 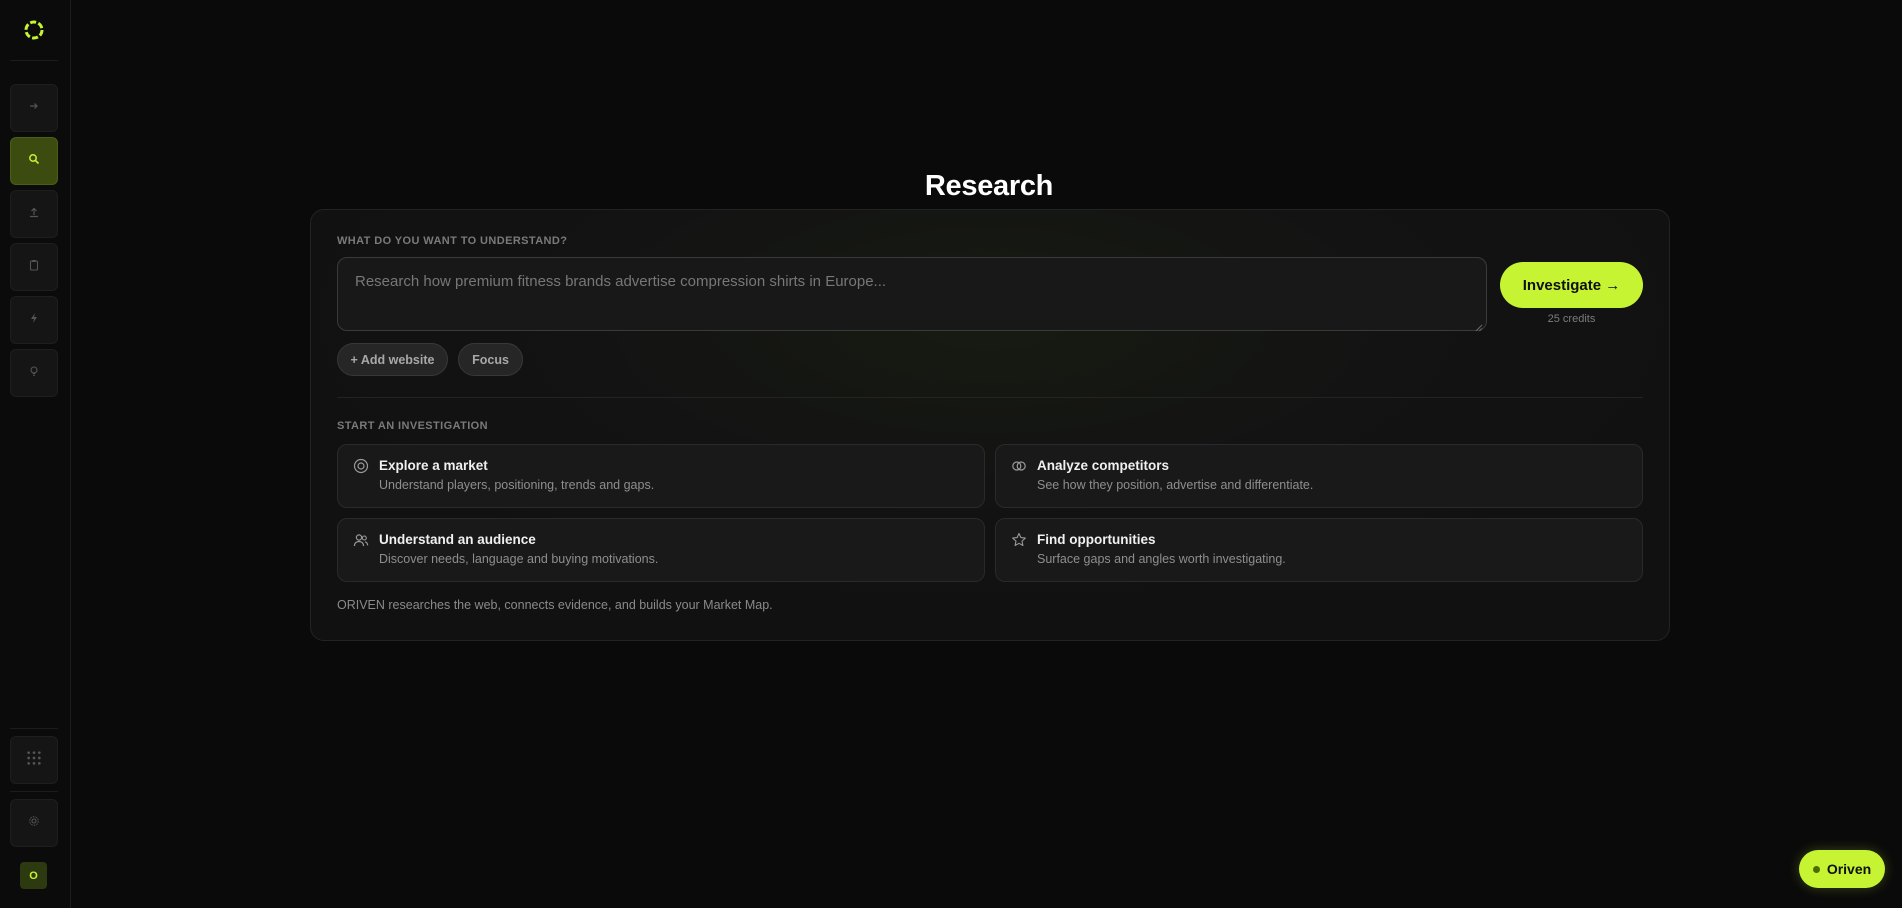 I want to click on research-prompt-box, so click(x=912, y=294).